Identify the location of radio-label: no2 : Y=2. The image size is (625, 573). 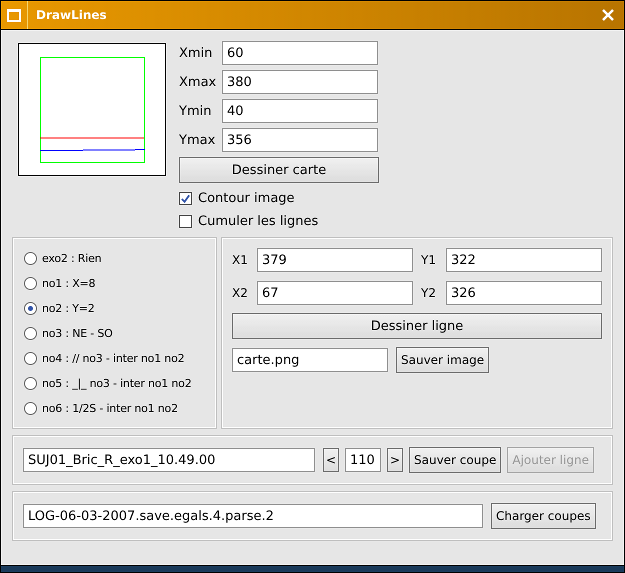
(68, 308).